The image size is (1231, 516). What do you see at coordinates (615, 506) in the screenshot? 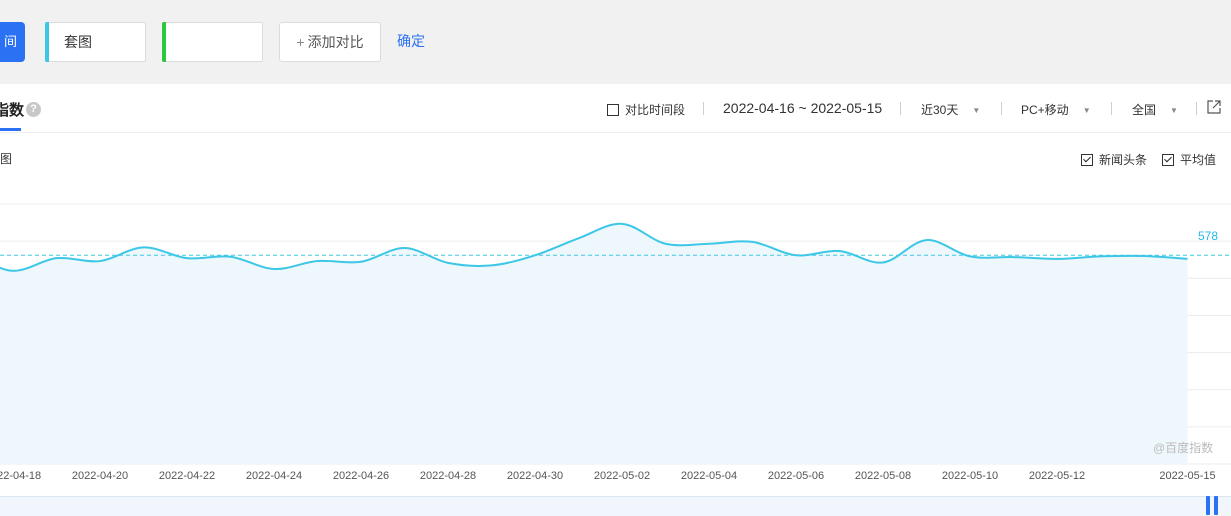
I see `range-slider` at bounding box center [615, 506].